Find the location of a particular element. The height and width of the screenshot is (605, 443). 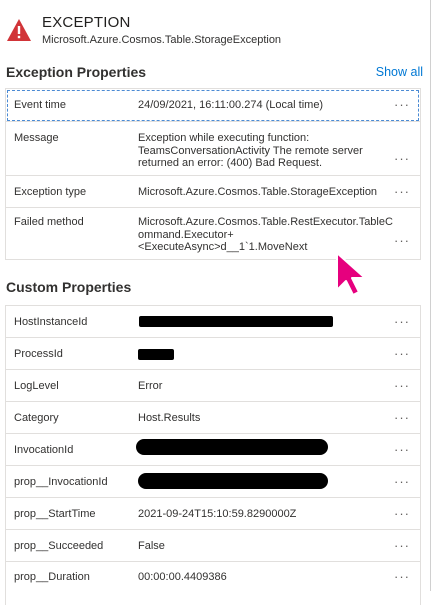

table-row: LogLevel Error ··· is located at coordinates (213, 386).